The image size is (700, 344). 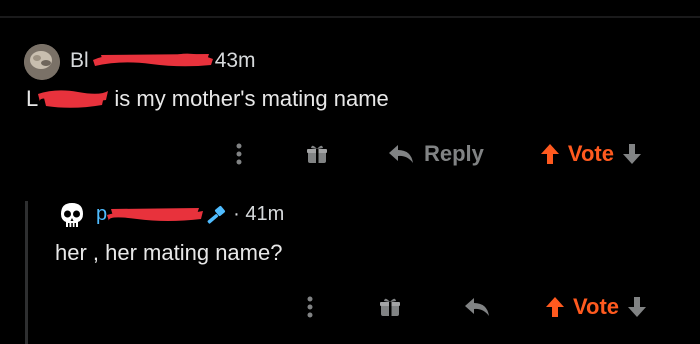 I want to click on timestamp: · 41m, so click(x=259, y=214).